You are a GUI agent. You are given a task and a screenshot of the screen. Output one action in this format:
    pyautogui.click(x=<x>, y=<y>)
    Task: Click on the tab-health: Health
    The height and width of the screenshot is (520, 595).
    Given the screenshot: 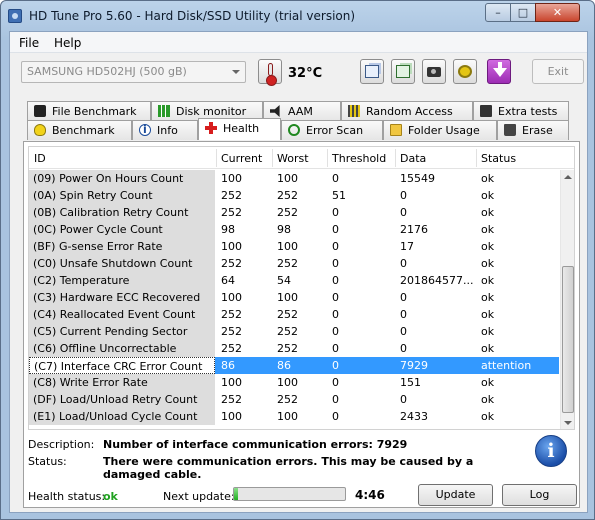 What is the action you would take?
    pyautogui.click(x=239, y=129)
    